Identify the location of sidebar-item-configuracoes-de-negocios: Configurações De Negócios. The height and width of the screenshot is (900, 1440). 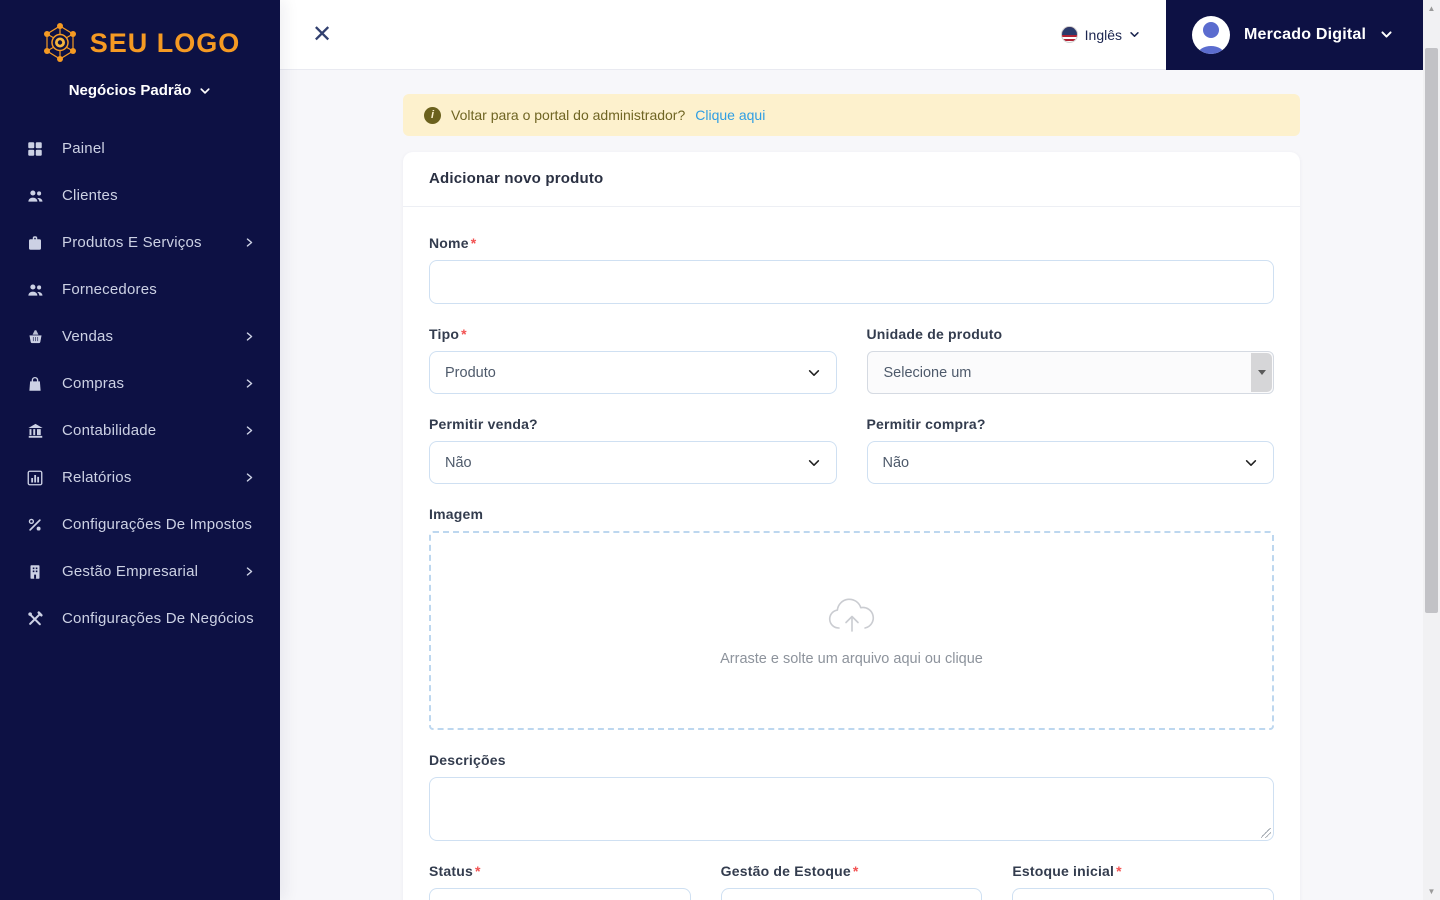
(140, 618).